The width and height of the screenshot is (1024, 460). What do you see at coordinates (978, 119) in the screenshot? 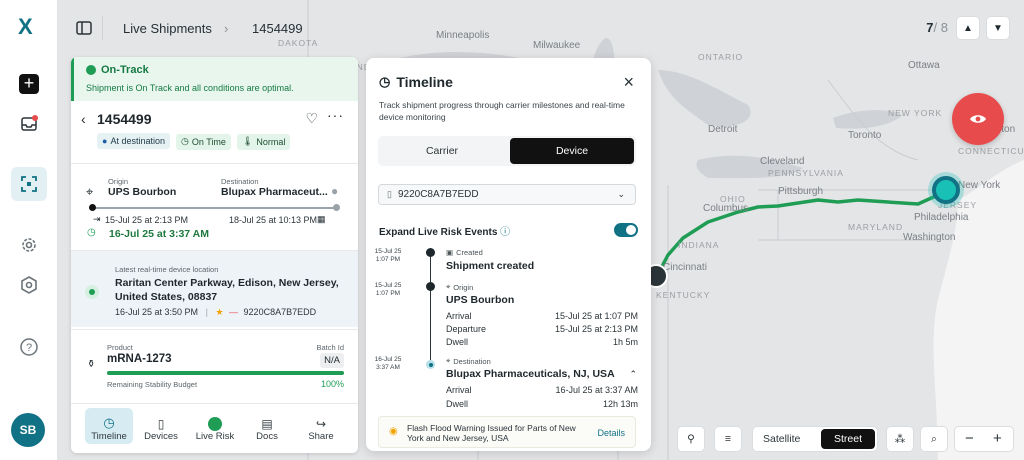
I see `watch-button` at bounding box center [978, 119].